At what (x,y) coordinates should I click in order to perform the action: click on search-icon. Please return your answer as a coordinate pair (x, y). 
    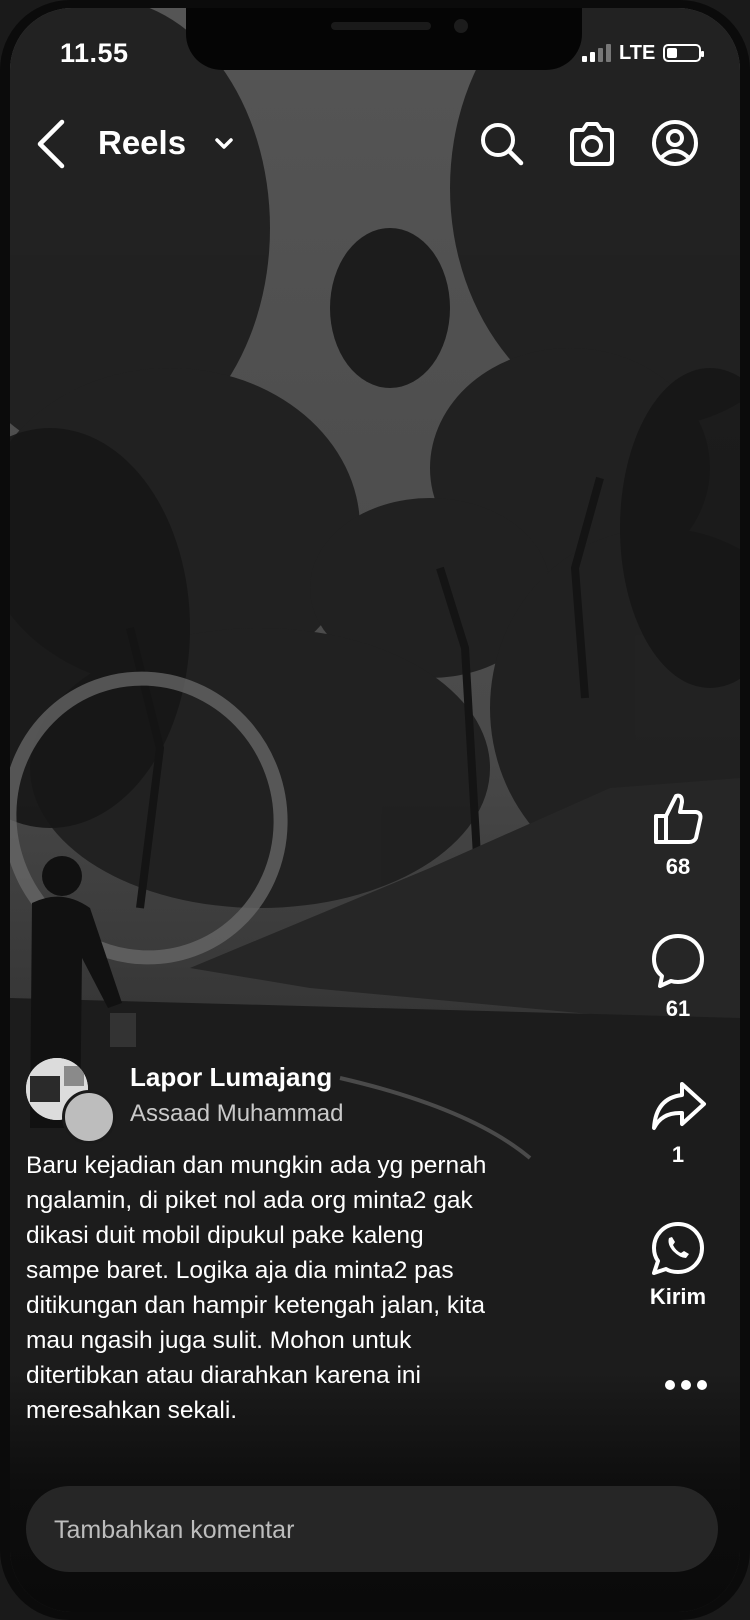
    Looking at the image, I should click on (502, 144).